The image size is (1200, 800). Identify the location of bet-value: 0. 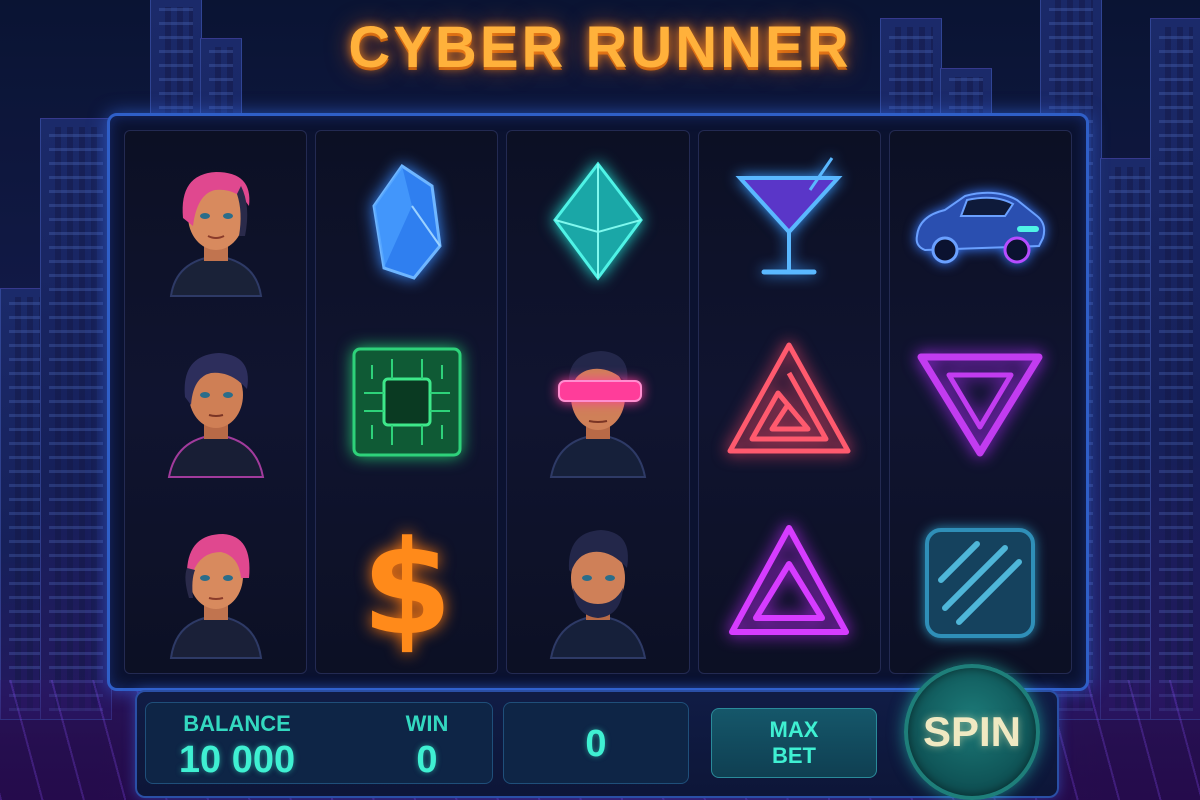
(596, 744).